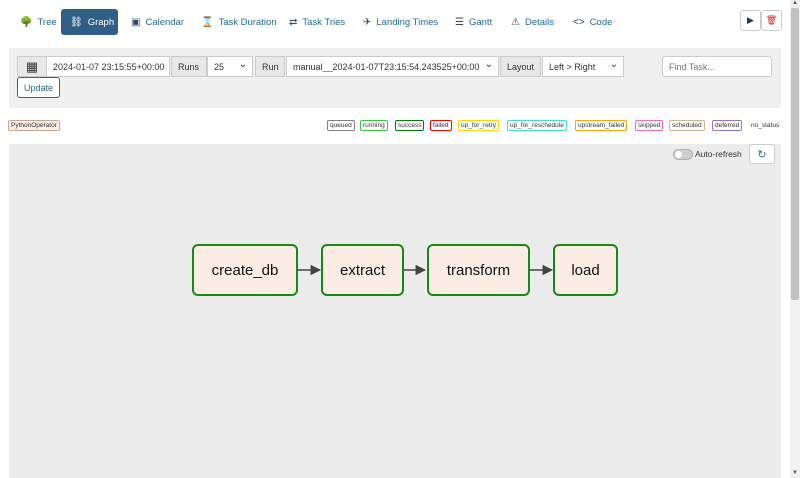  Describe the element at coordinates (795, 154) in the screenshot. I see `scrollbar-thumb` at that location.